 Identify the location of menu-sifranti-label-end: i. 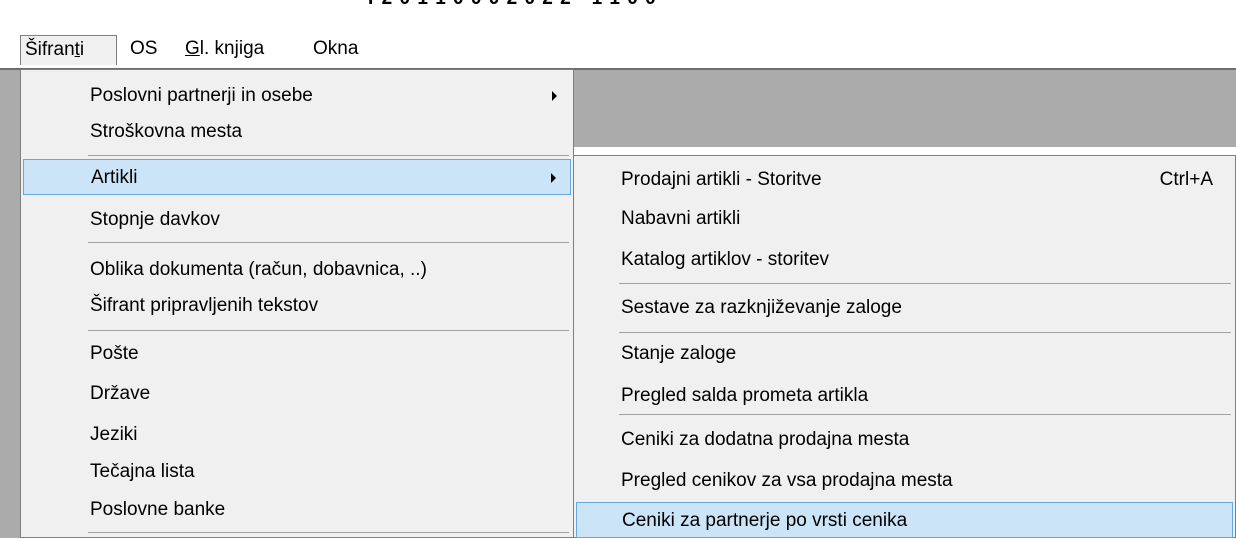
(82, 49).